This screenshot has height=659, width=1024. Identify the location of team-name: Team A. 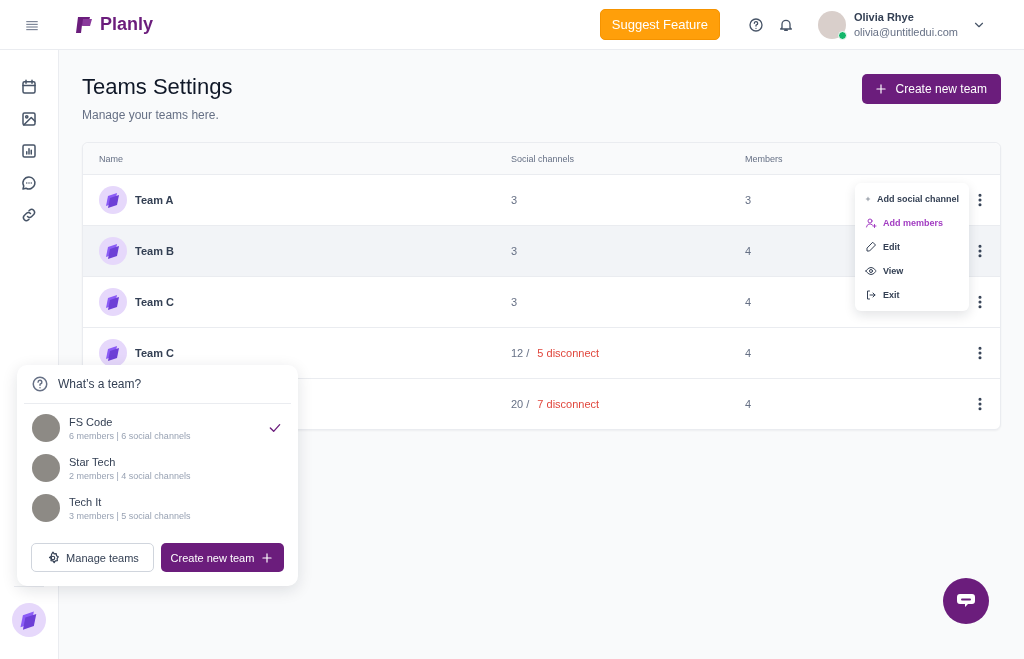
(154, 200).